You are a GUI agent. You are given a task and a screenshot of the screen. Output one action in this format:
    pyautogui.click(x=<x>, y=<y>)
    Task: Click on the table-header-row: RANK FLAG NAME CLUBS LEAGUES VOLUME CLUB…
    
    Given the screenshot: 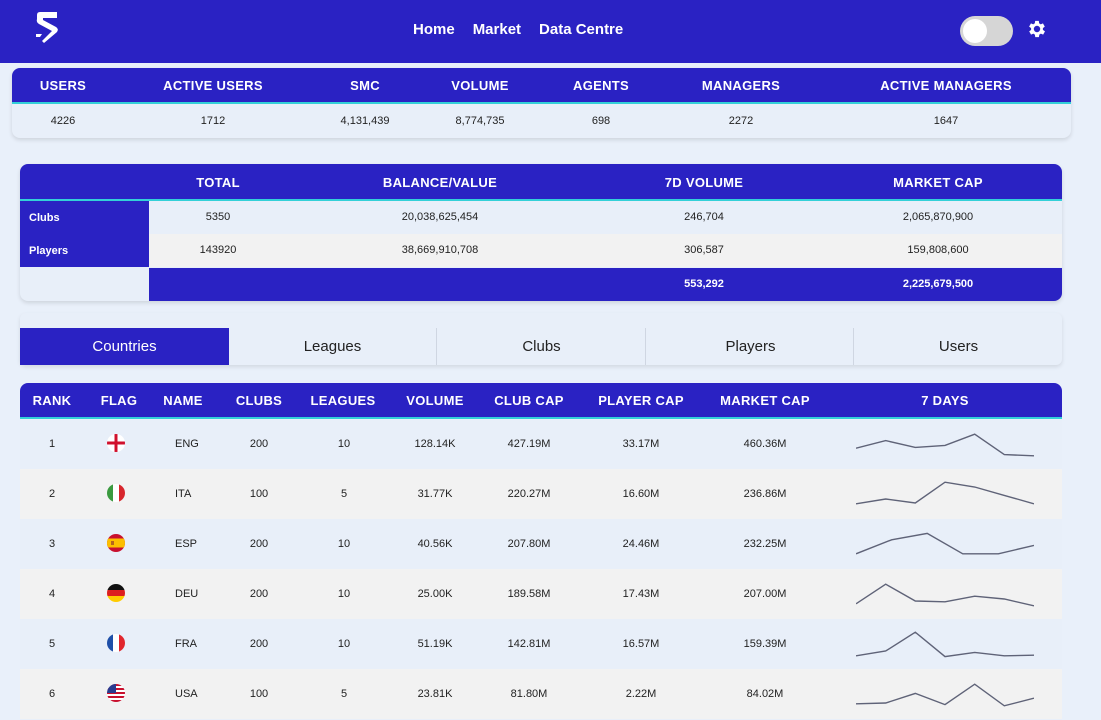 What is the action you would take?
    pyautogui.click(x=541, y=401)
    